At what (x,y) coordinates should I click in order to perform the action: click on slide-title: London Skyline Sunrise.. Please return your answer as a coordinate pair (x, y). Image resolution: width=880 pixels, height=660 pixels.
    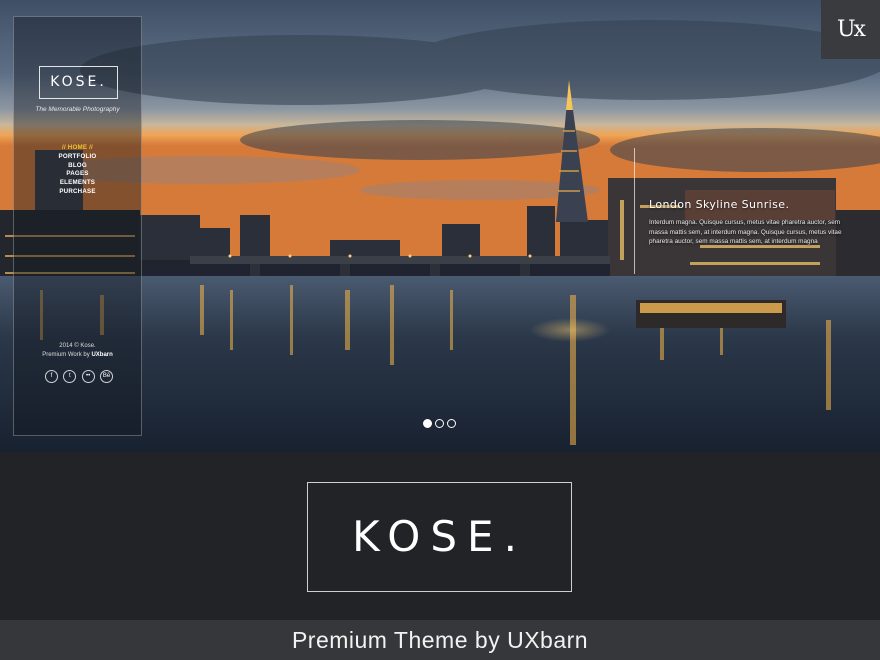
    Looking at the image, I should click on (719, 204).